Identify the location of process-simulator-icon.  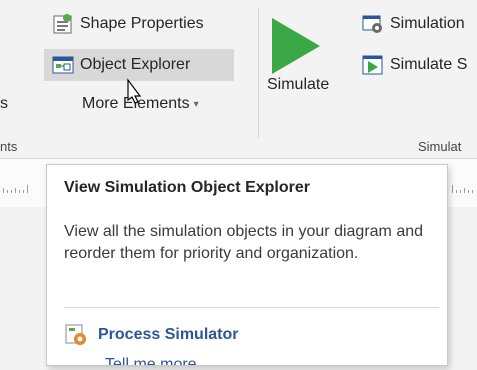
(76, 335).